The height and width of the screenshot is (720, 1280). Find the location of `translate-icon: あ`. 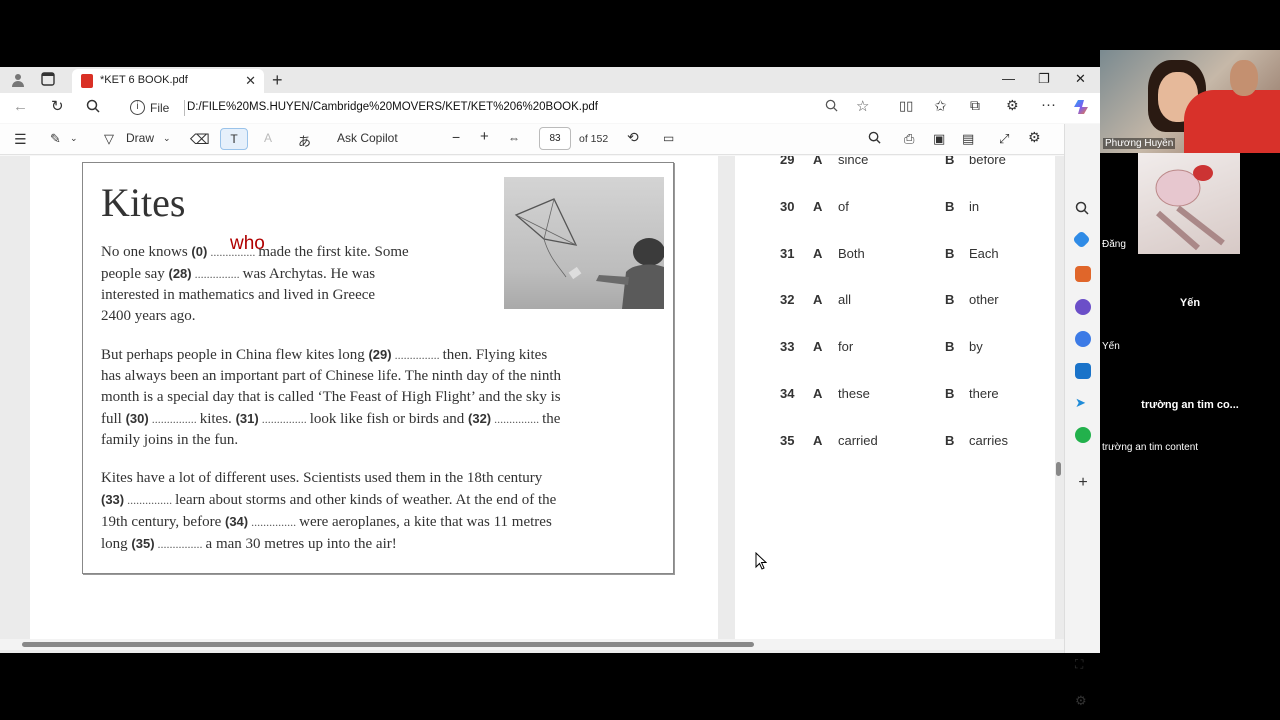

translate-icon: あ is located at coordinates (304, 140).